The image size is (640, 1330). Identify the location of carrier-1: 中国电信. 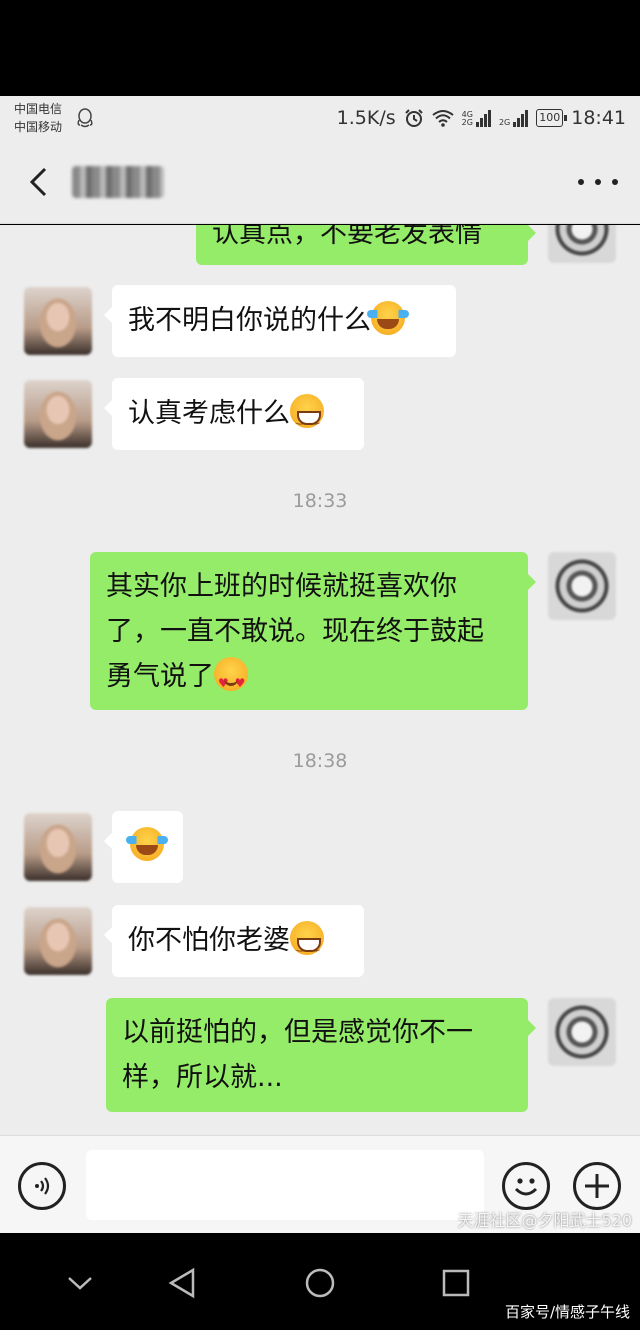
(38, 109).